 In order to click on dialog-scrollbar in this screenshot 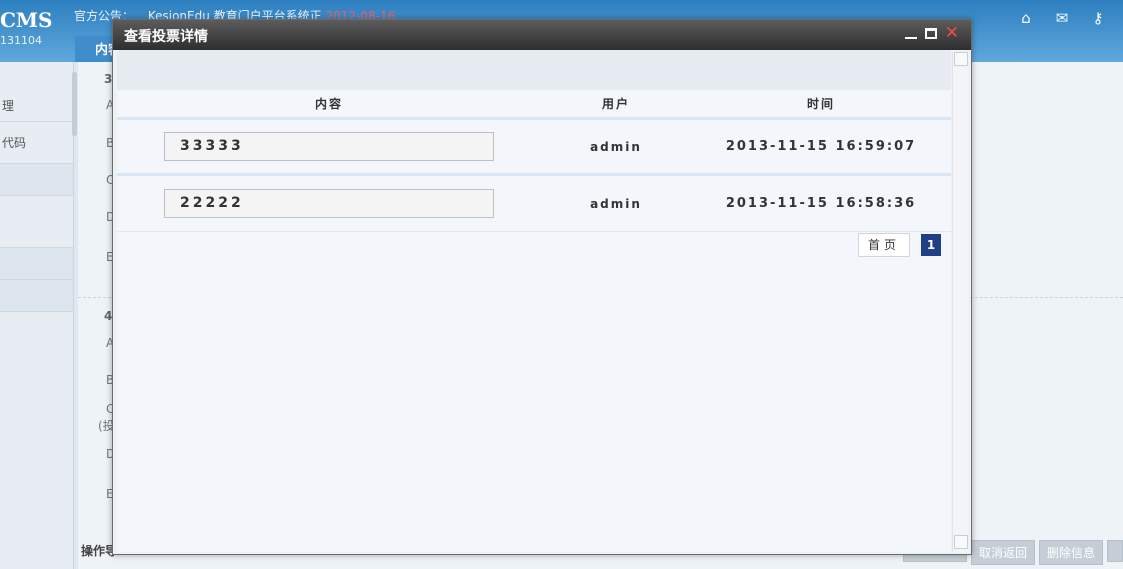, I will do `click(960, 302)`.